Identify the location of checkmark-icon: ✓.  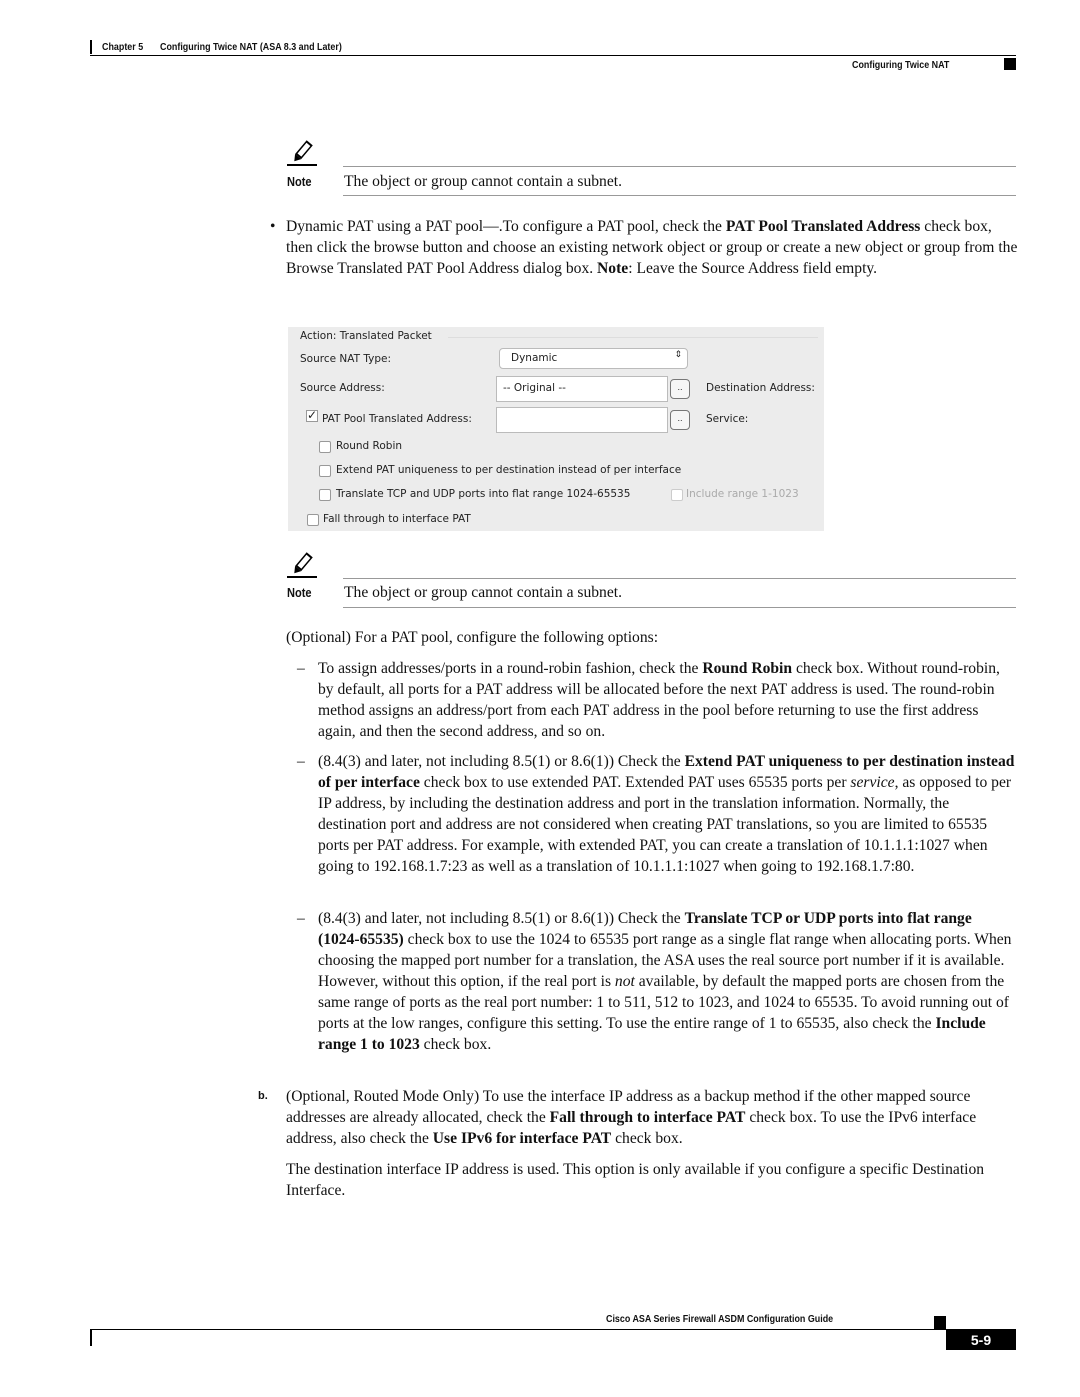
(312, 415).